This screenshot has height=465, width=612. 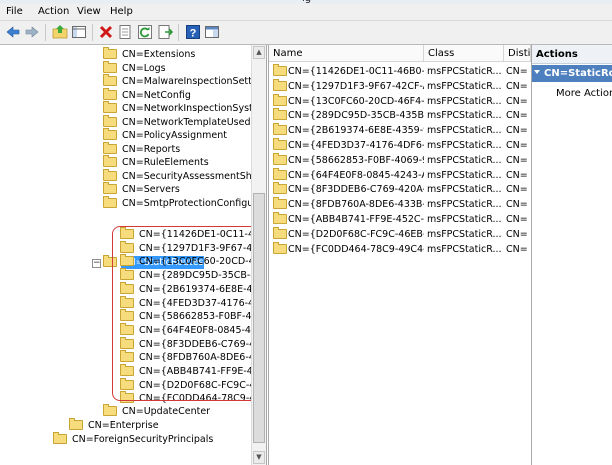 What do you see at coordinates (306, 12) in the screenshot?
I see `menu-bar: File Action View Help` at bounding box center [306, 12].